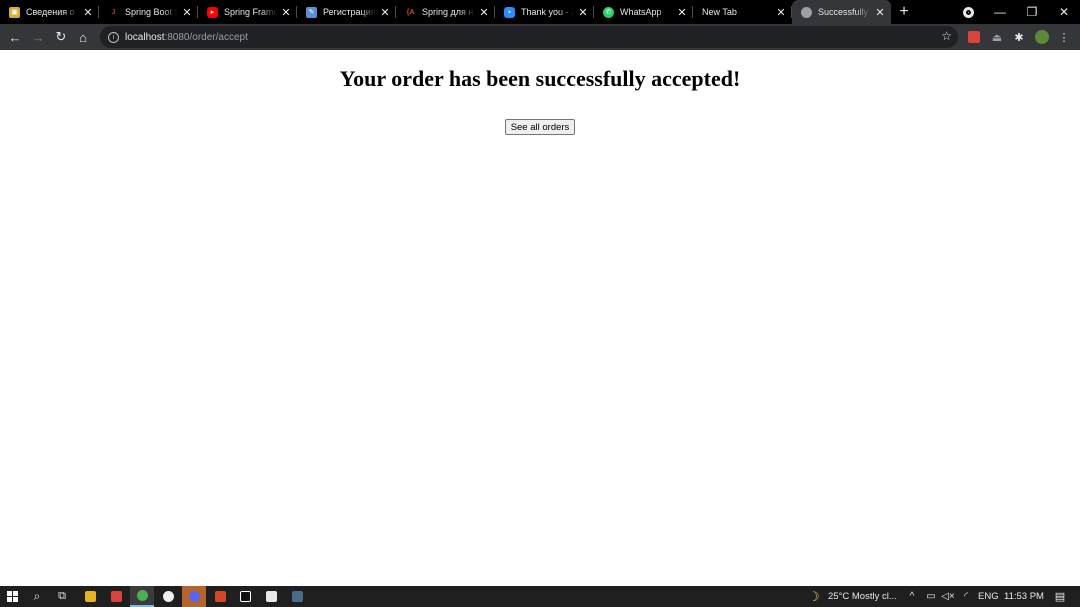 The height and width of the screenshot is (607, 1080). Describe the element at coordinates (1024, 596) in the screenshot. I see `clock: 11:53 PM` at that location.